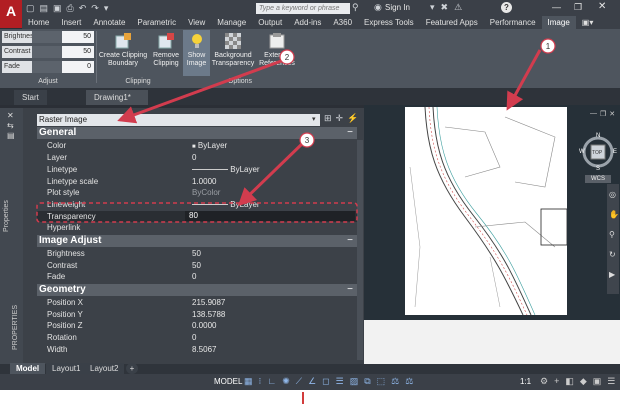 Image resolution: width=620 pixels, height=404 pixels. What do you see at coordinates (206, 192) in the screenshot?
I see `property-value: ByColor` at bounding box center [206, 192].